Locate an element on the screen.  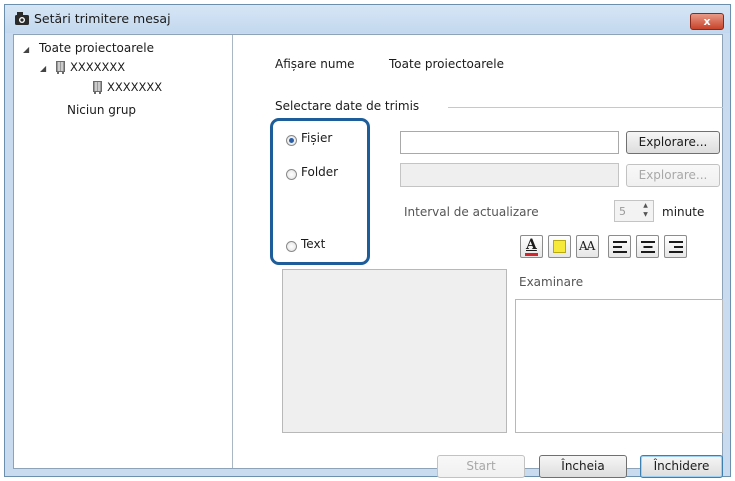
background-color-button is located at coordinates (559, 246).